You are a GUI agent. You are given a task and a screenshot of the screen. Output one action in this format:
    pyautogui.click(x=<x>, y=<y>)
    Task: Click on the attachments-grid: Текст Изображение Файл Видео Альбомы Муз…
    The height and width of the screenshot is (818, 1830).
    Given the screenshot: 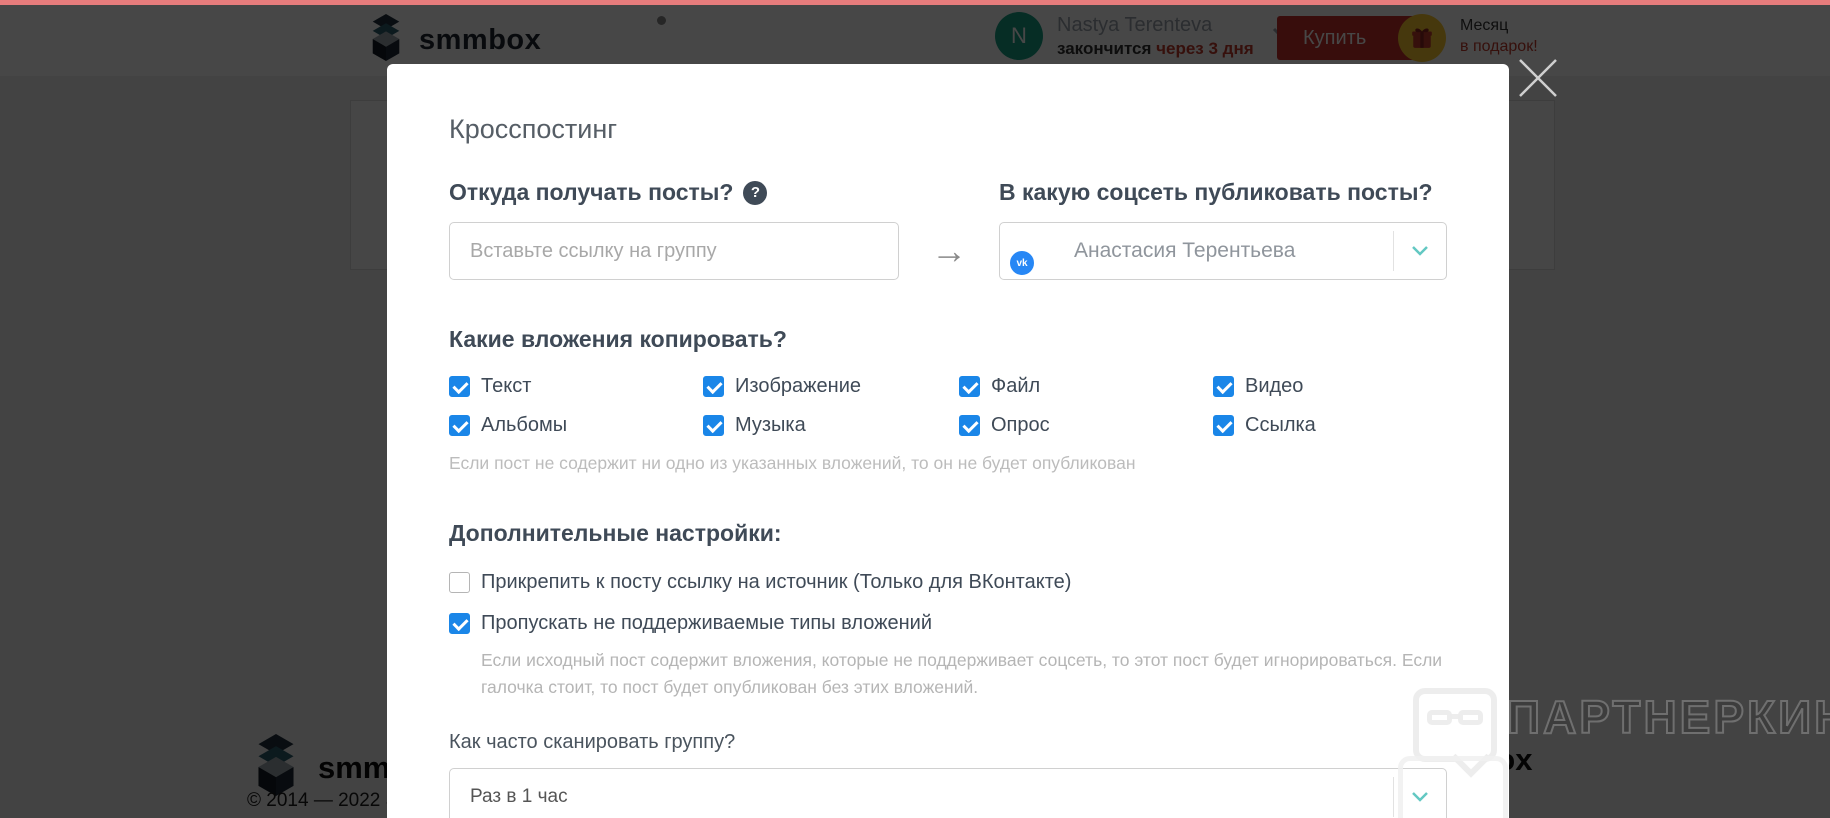 What is the action you would take?
    pyautogui.click(x=948, y=406)
    